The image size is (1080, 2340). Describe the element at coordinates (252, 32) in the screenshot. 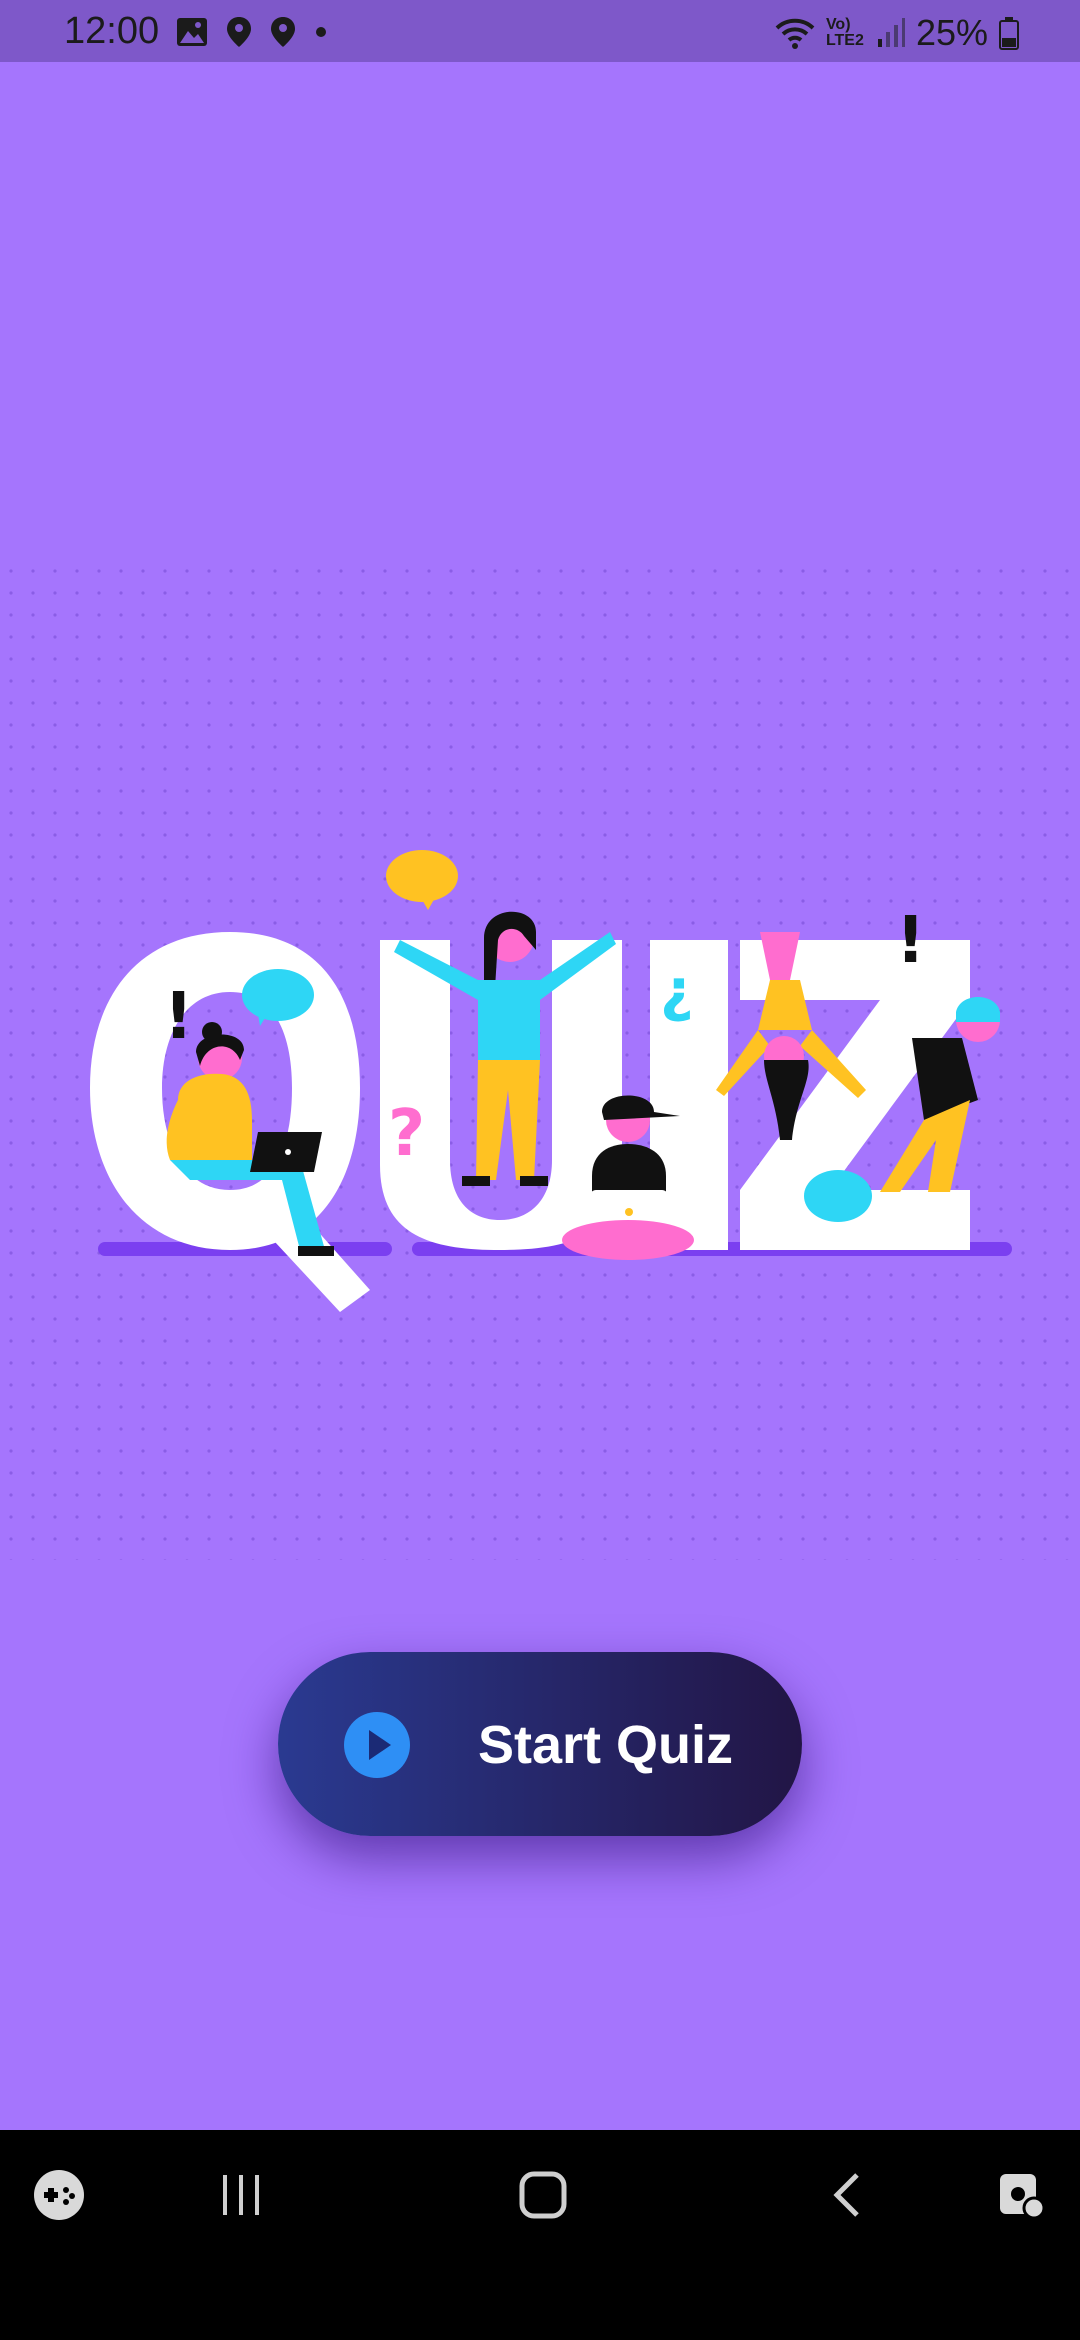

I see `status-icons-left` at that location.